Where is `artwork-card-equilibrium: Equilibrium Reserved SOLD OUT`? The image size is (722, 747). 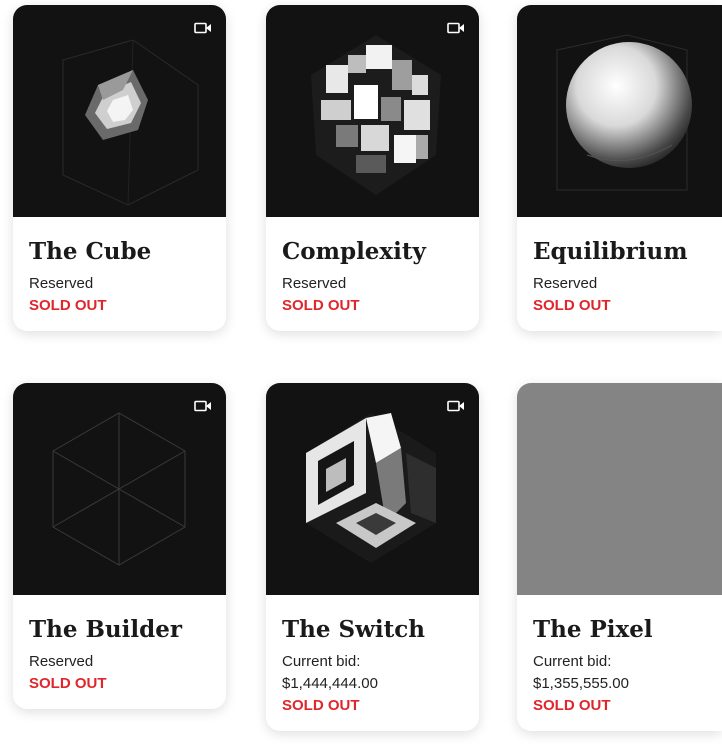
artwork-card-equilibrium: Equilibrium Reserved SOLD OUT is located at coordinates (619, 168).